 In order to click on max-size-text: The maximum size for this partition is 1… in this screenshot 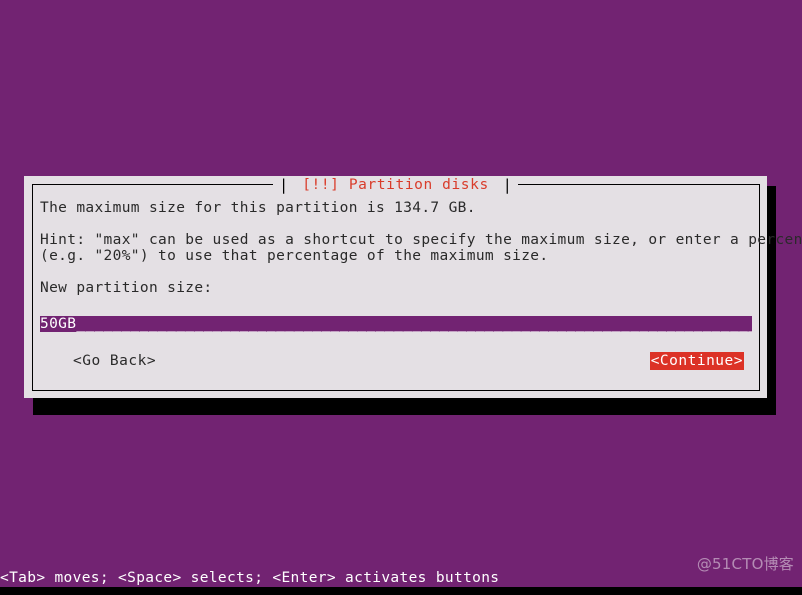, I will do `click(258, 208)`.